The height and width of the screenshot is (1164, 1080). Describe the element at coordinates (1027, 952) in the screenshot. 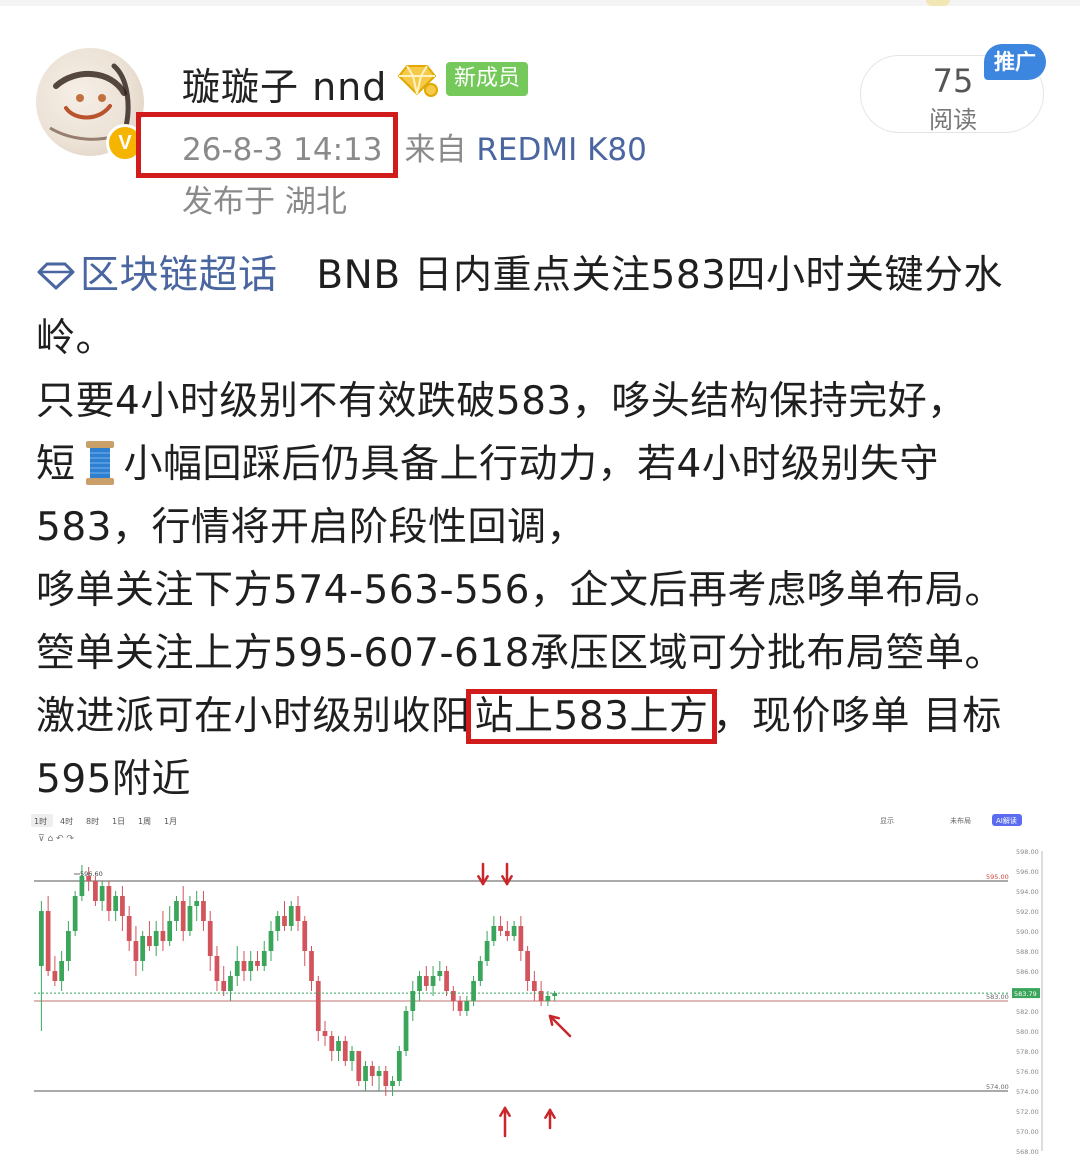

I see `y-tick-label: 588.00` at that location.